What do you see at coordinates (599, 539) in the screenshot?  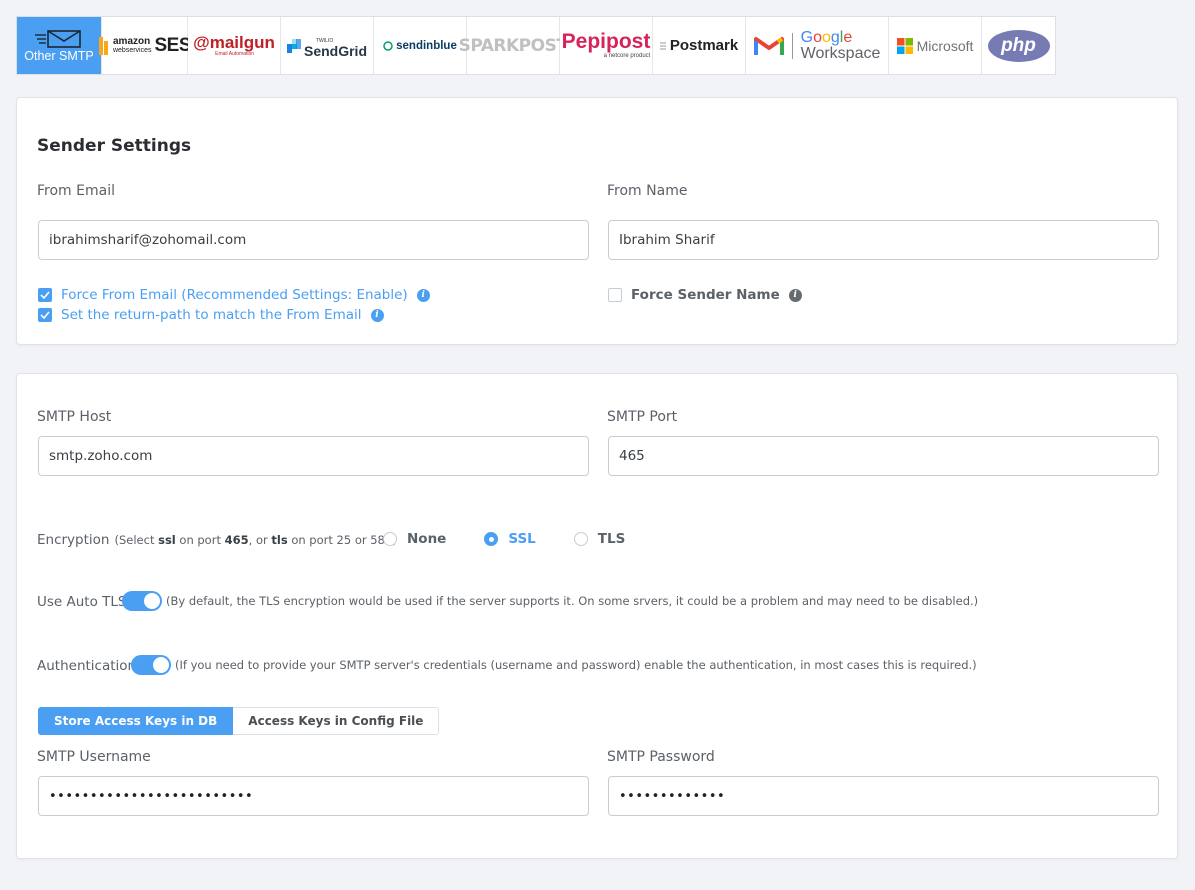 I see `encryption-tls-radio: TLS` at bounding box center [599, 539].